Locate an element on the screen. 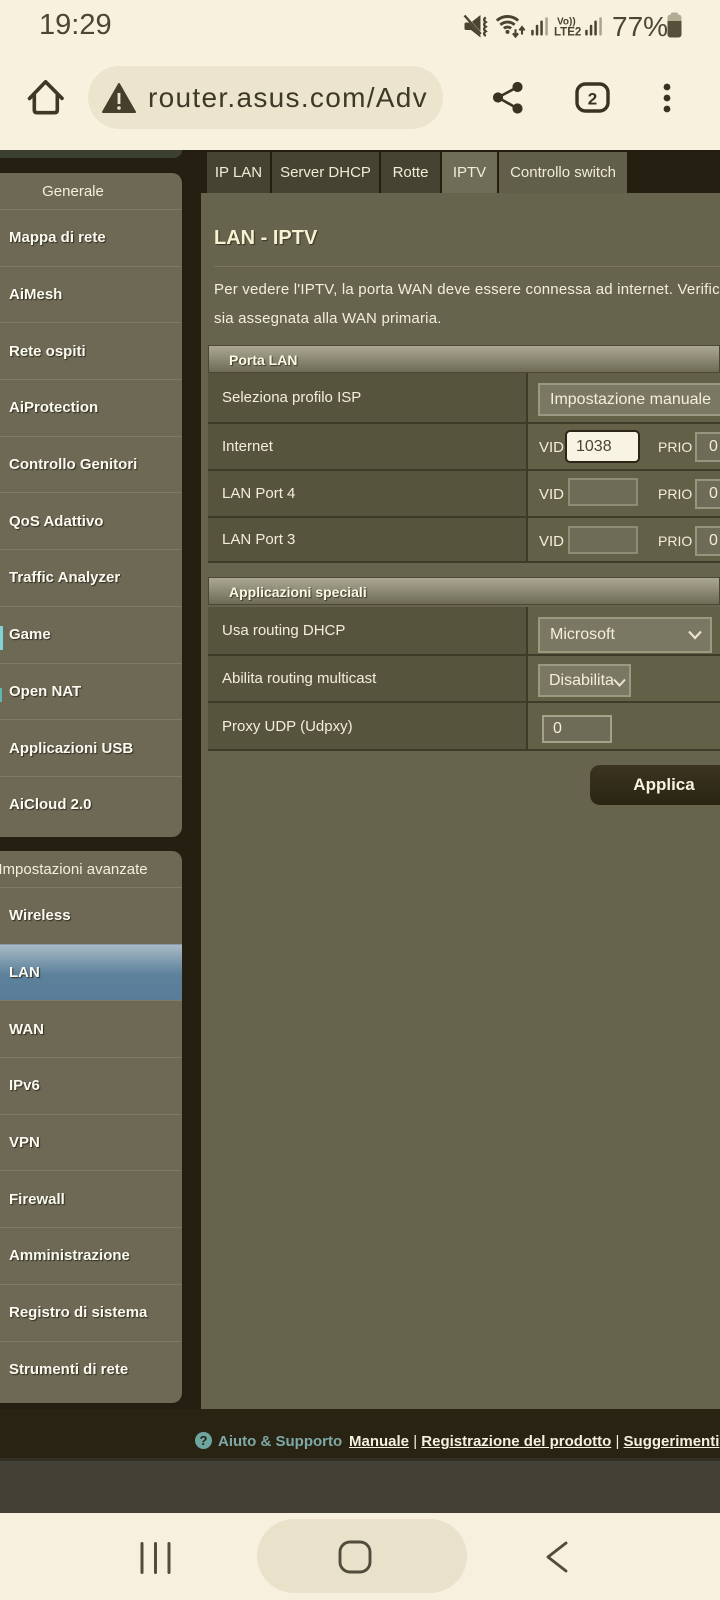  svg-text: 2 is located at coordinates (592, 99).